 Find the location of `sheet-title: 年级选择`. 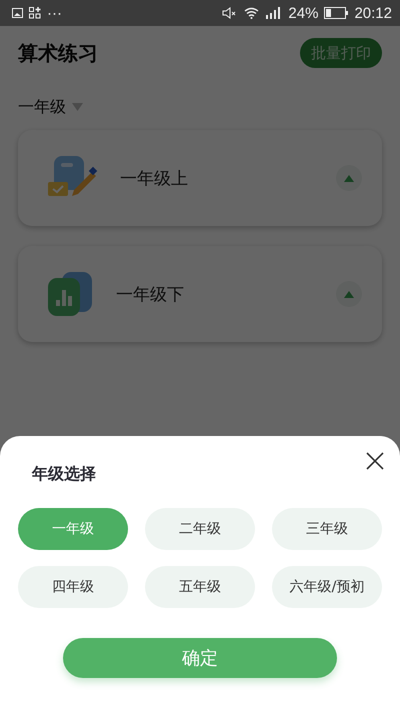

sheet-title: 年级选择 is located at coordinates (64, 474).